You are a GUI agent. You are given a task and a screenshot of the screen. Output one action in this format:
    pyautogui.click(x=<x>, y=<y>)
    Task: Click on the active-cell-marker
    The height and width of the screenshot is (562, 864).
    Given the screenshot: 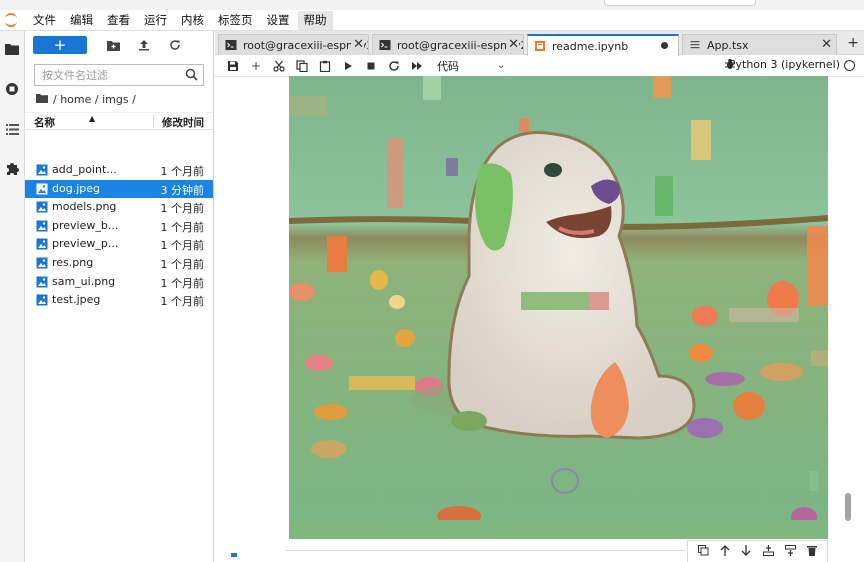 What is the action you would take?
    pyautogui.click(x=234, y=555)
    